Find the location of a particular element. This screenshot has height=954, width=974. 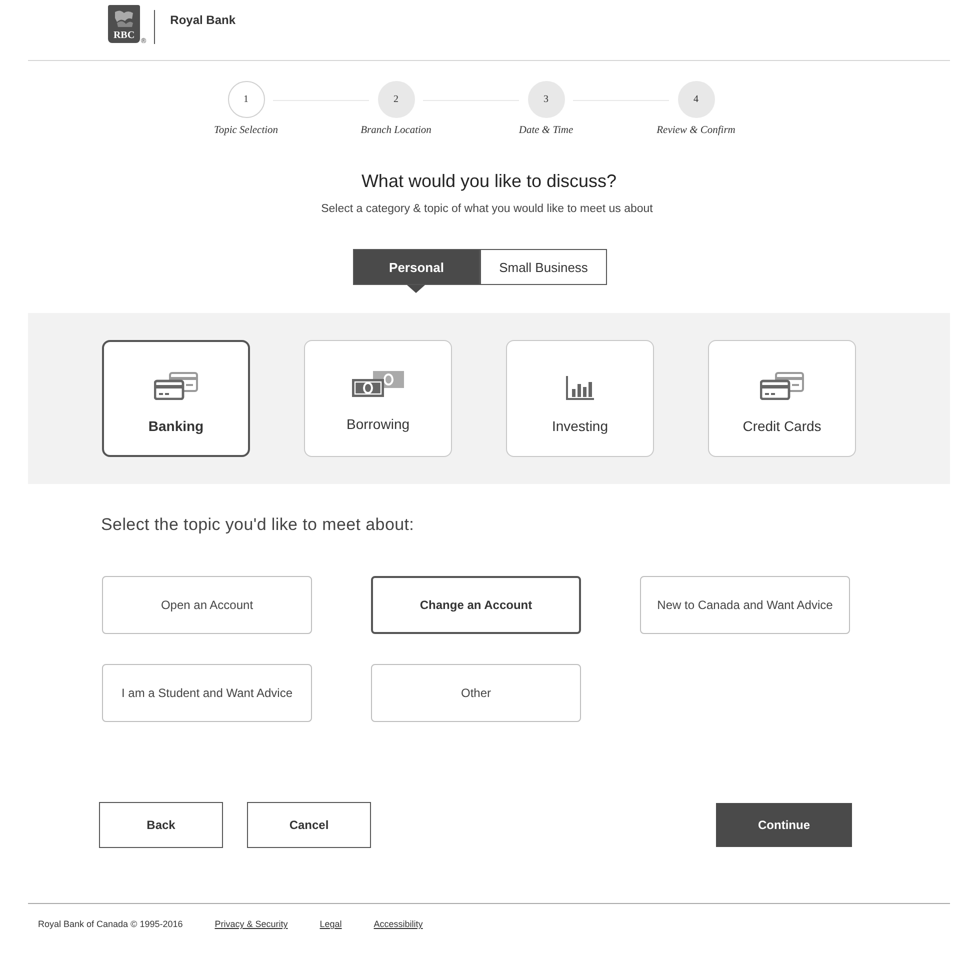

banknotes-icon is located at coordinates (378, 384).